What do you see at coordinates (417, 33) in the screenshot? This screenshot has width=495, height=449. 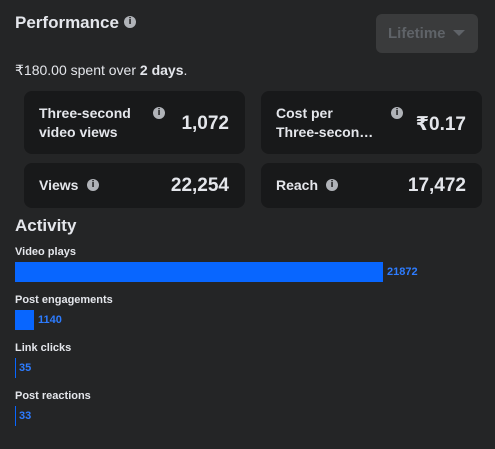 I see `dropdown-label: Lifetime` at bounding box center [417, 33].